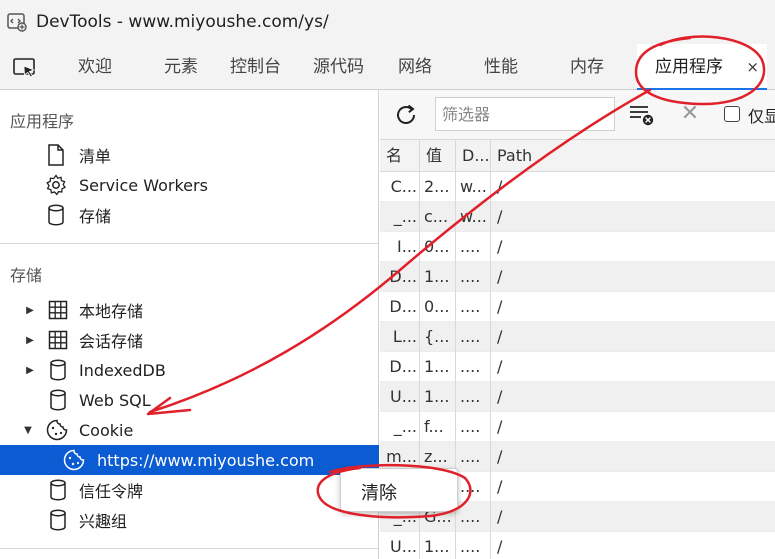 The width and height of the screenshot is (775, 559). What do you see at coordinates (26, 275) in the screenshot?
I see `section-title-storage: 存储` at bounding box center [26, 275].